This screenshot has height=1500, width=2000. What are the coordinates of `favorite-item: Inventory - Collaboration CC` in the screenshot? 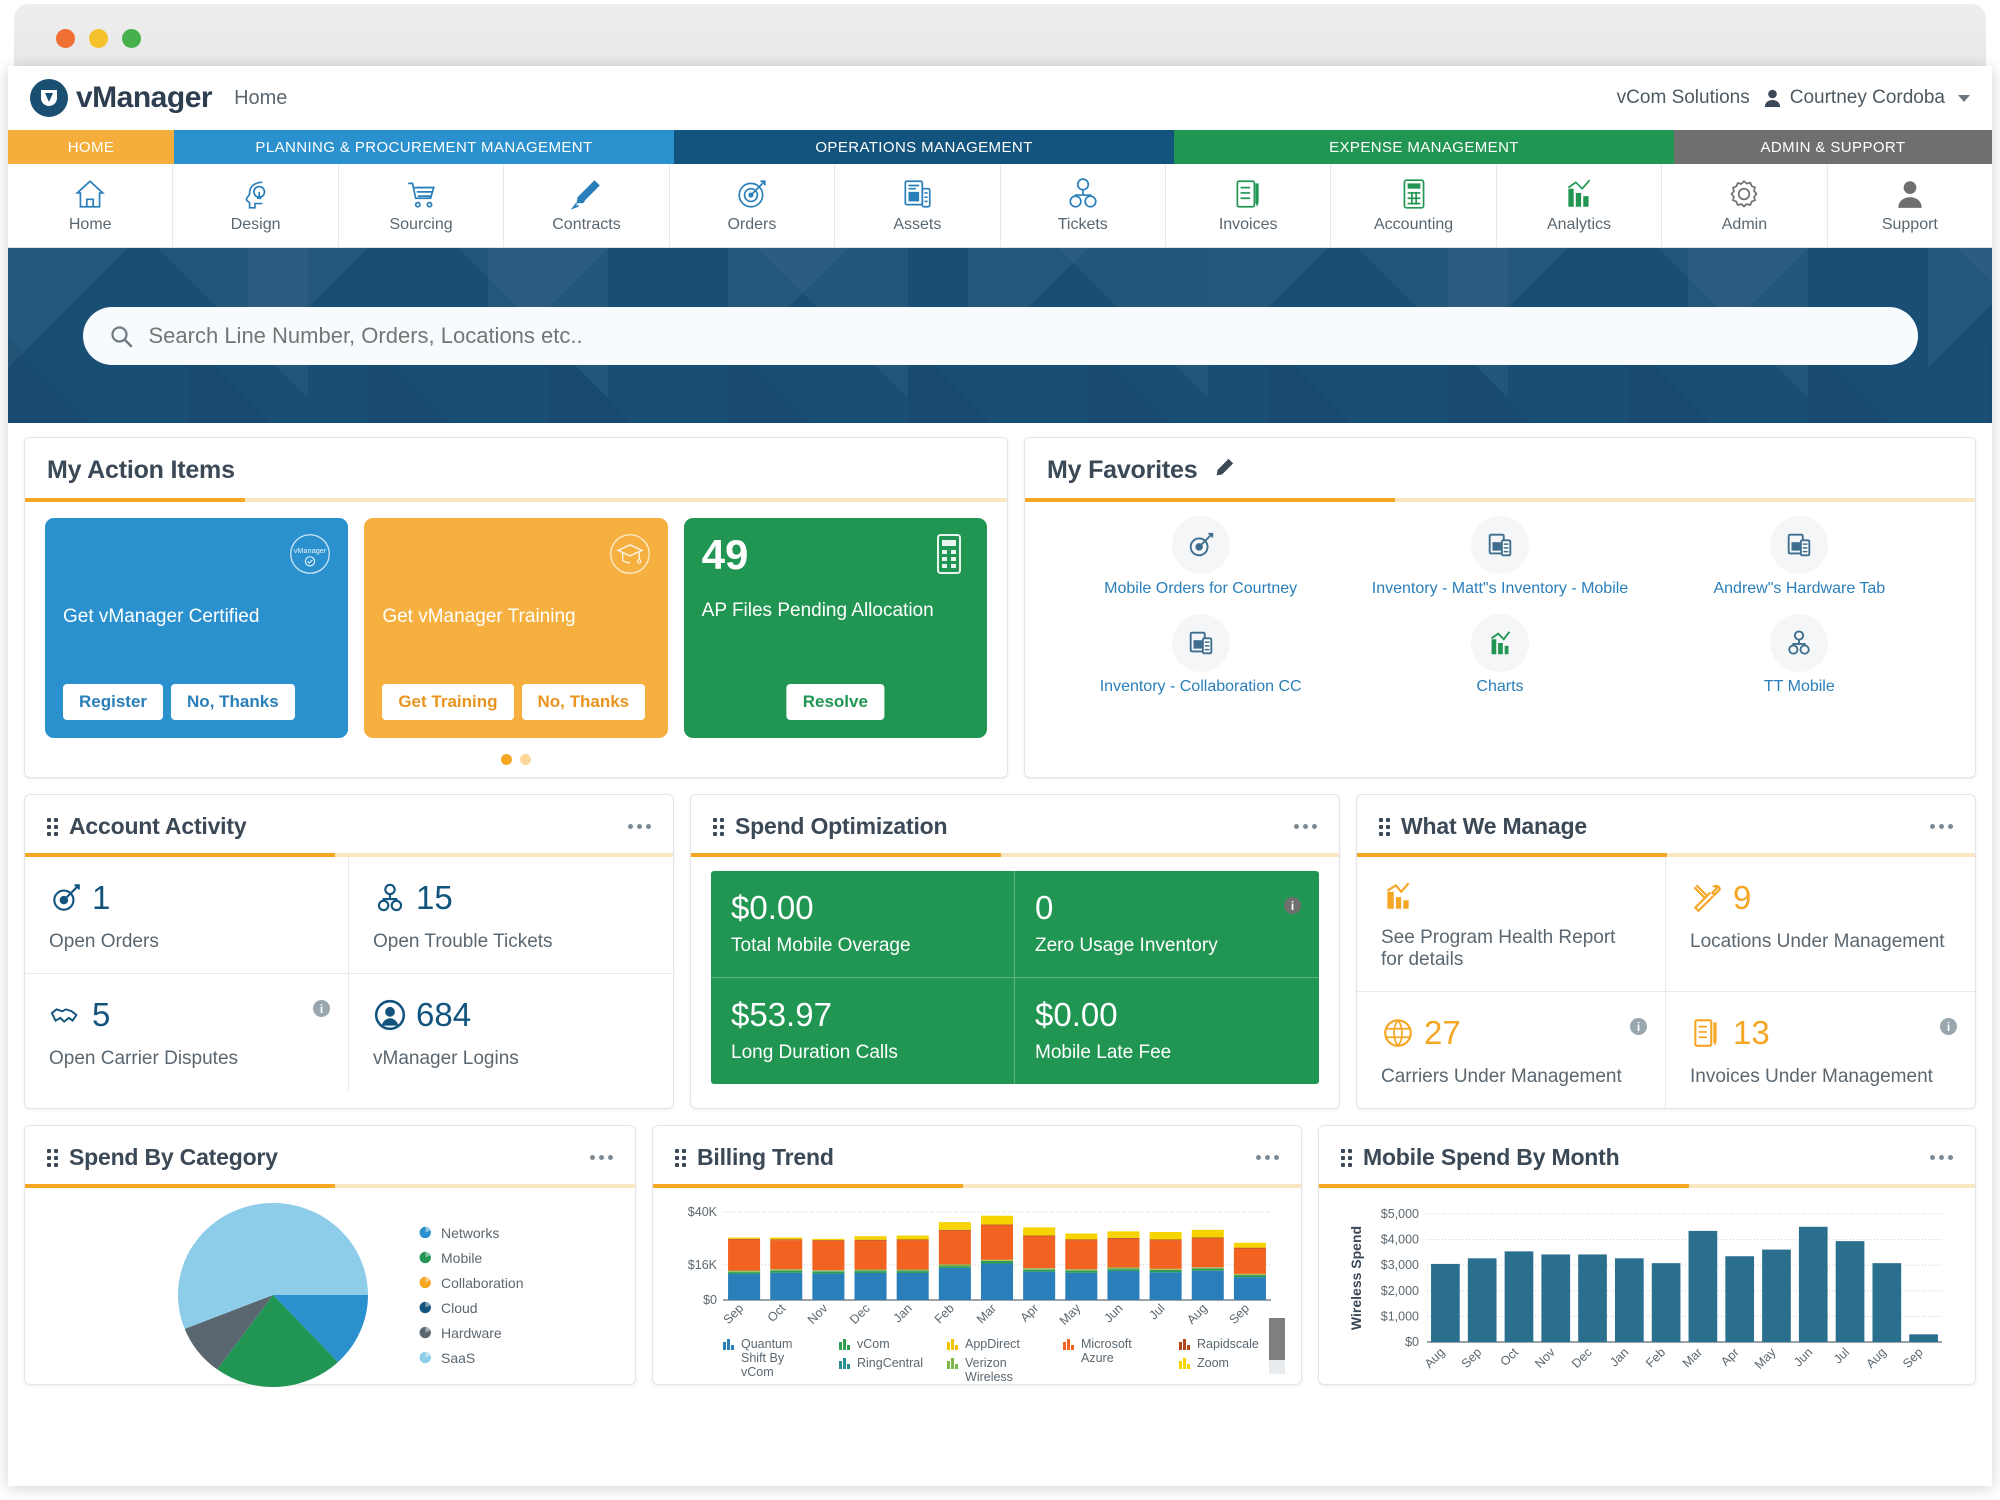 It's located at (1200, 655).